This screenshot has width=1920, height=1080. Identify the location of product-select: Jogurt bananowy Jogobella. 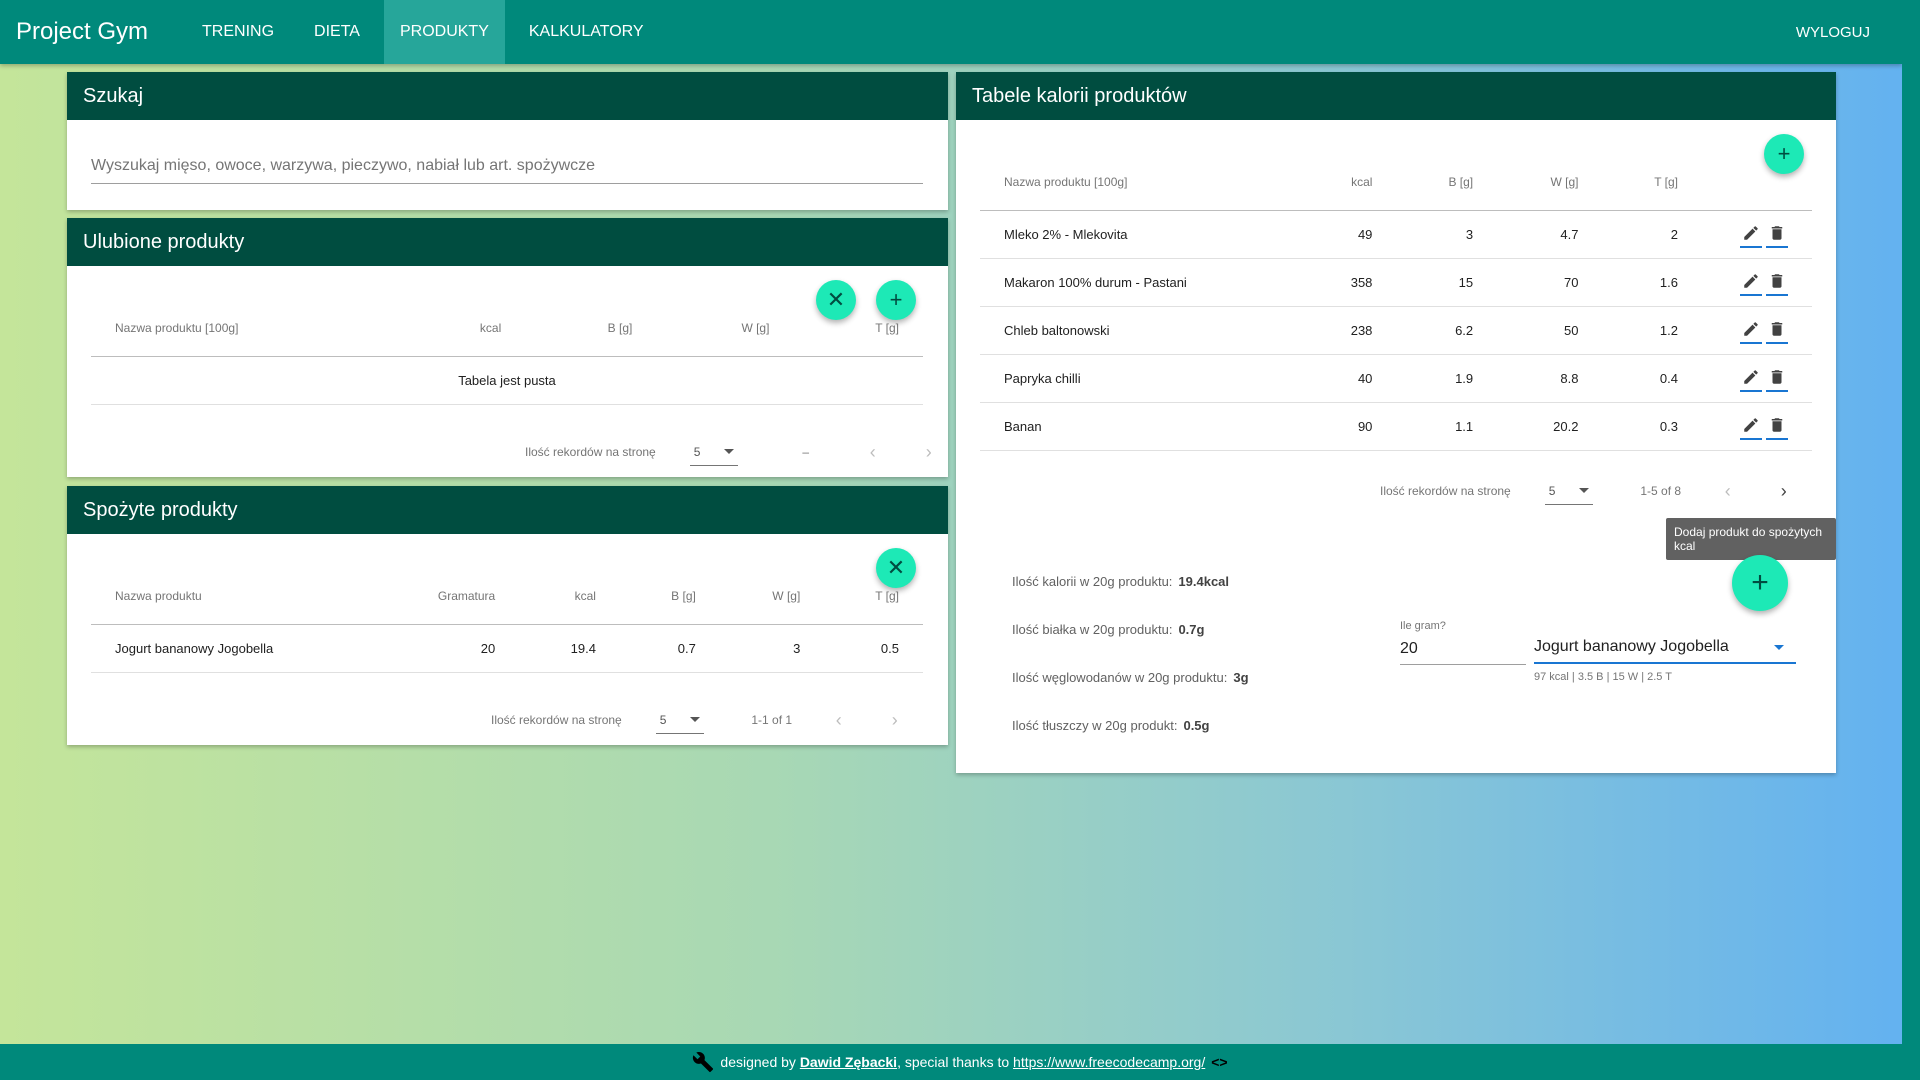
(1665, 648).